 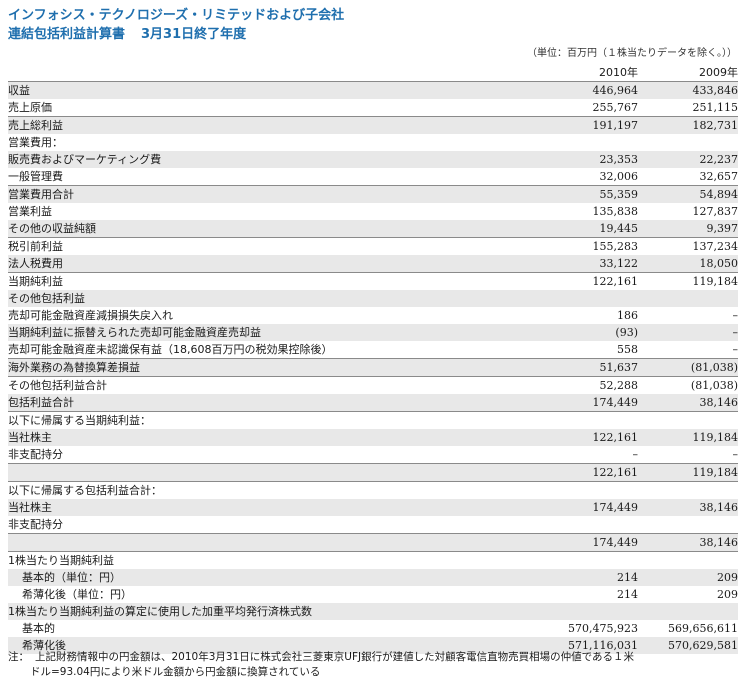 I want to click on table-row: 海外業務の為替換算差損益 51,637 (81,038), so click(x=373, y=367).